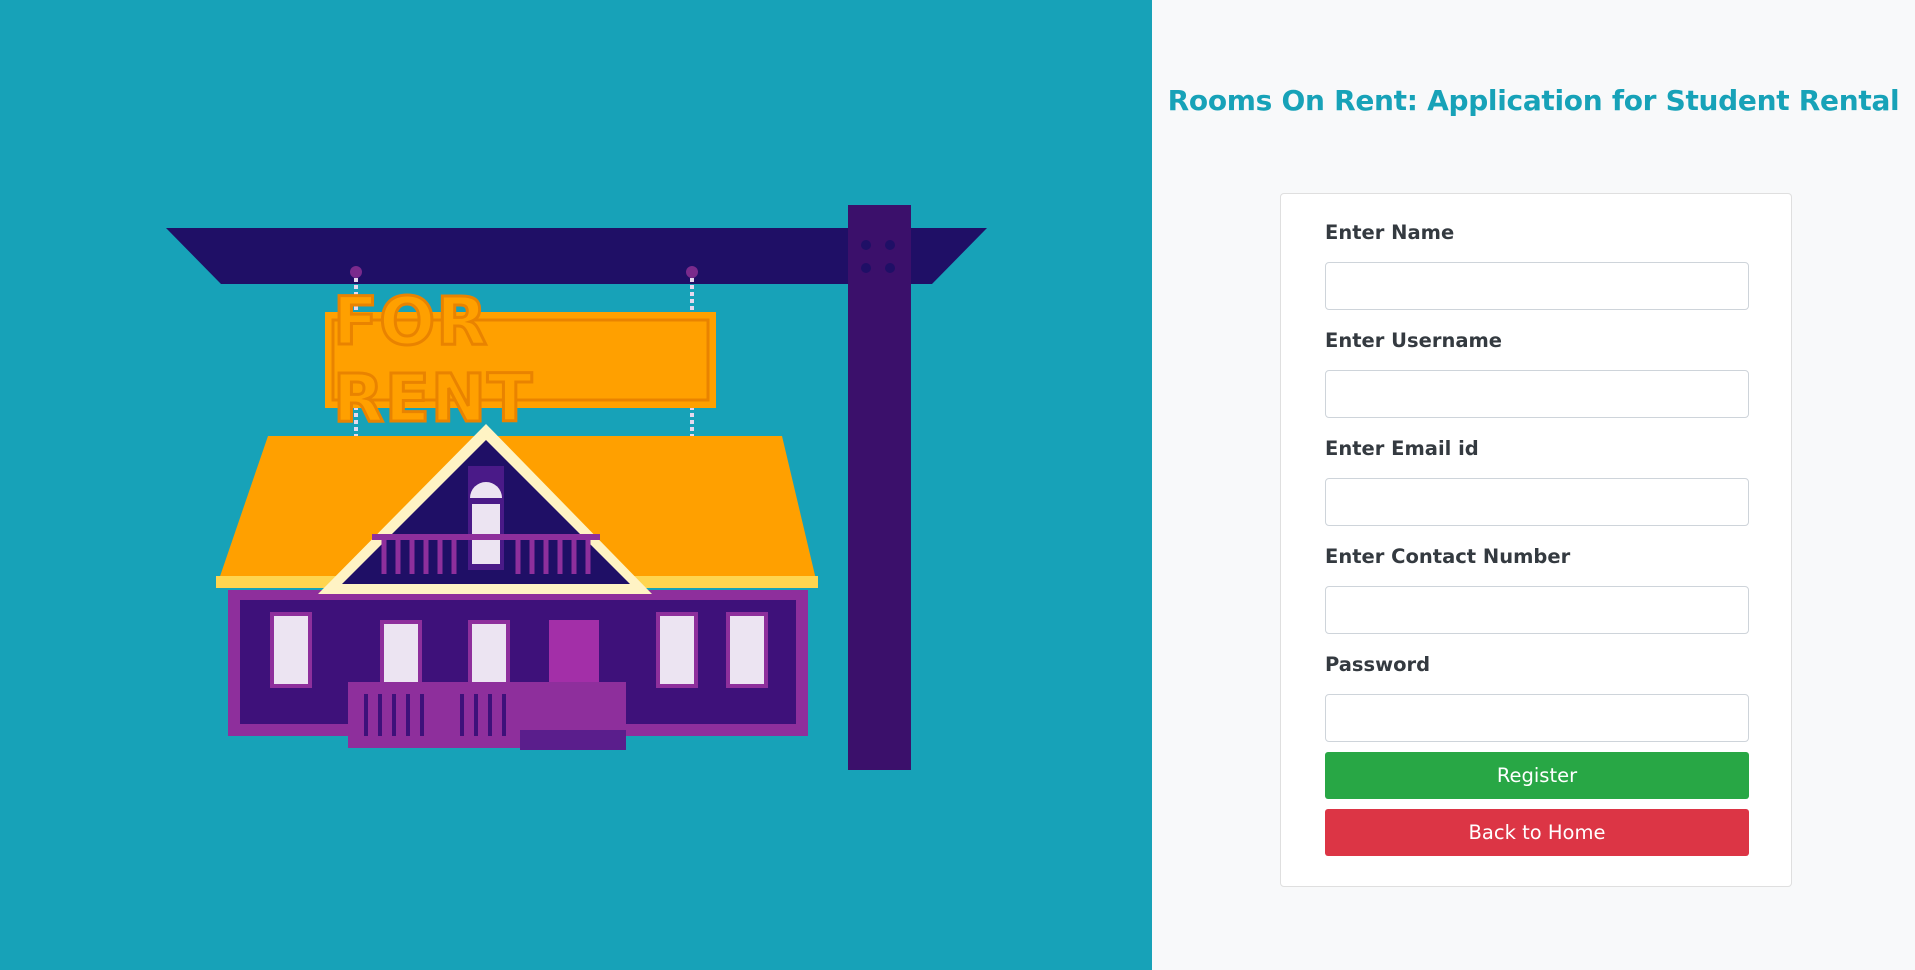 This screenshot has height=970, width=1915. I want to click on username-field-group: Enter Username, so click(1537, 382).